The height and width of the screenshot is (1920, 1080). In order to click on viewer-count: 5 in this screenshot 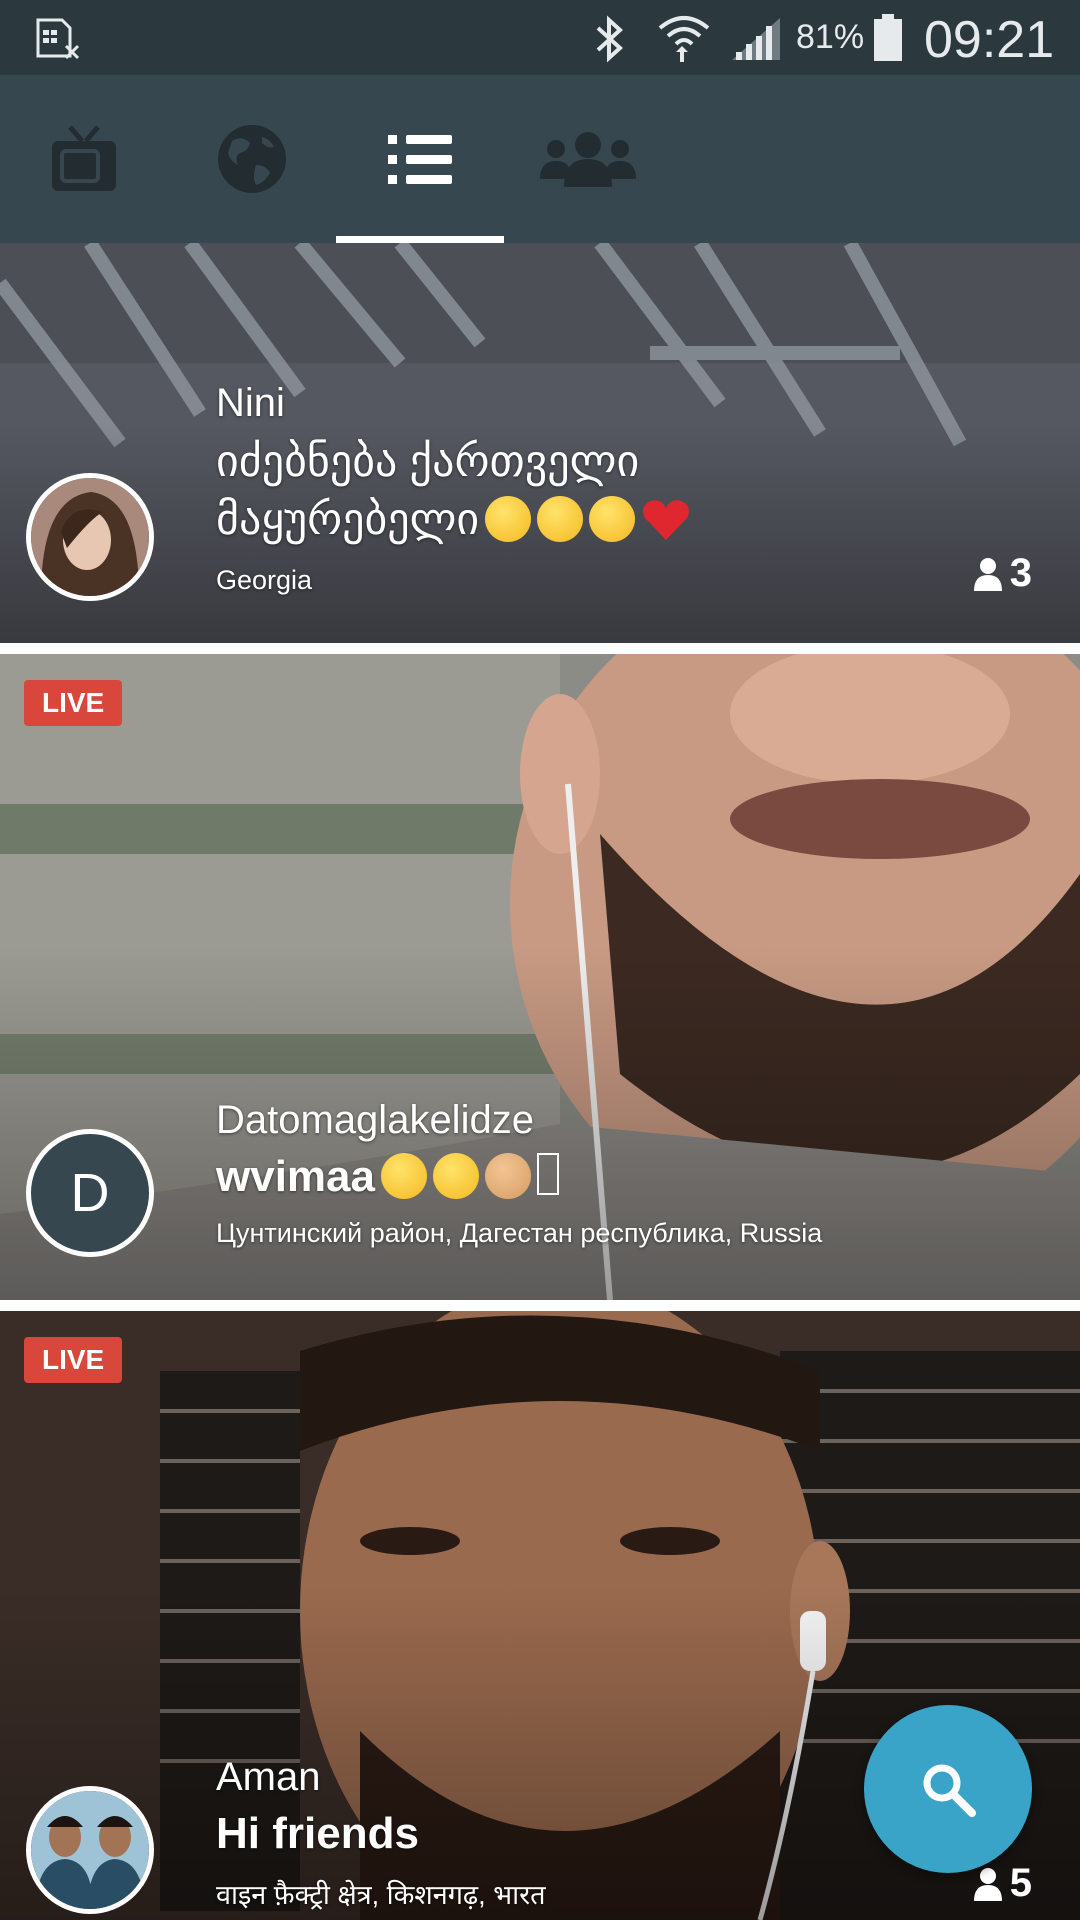, I will do `click(1002, 1883)`.